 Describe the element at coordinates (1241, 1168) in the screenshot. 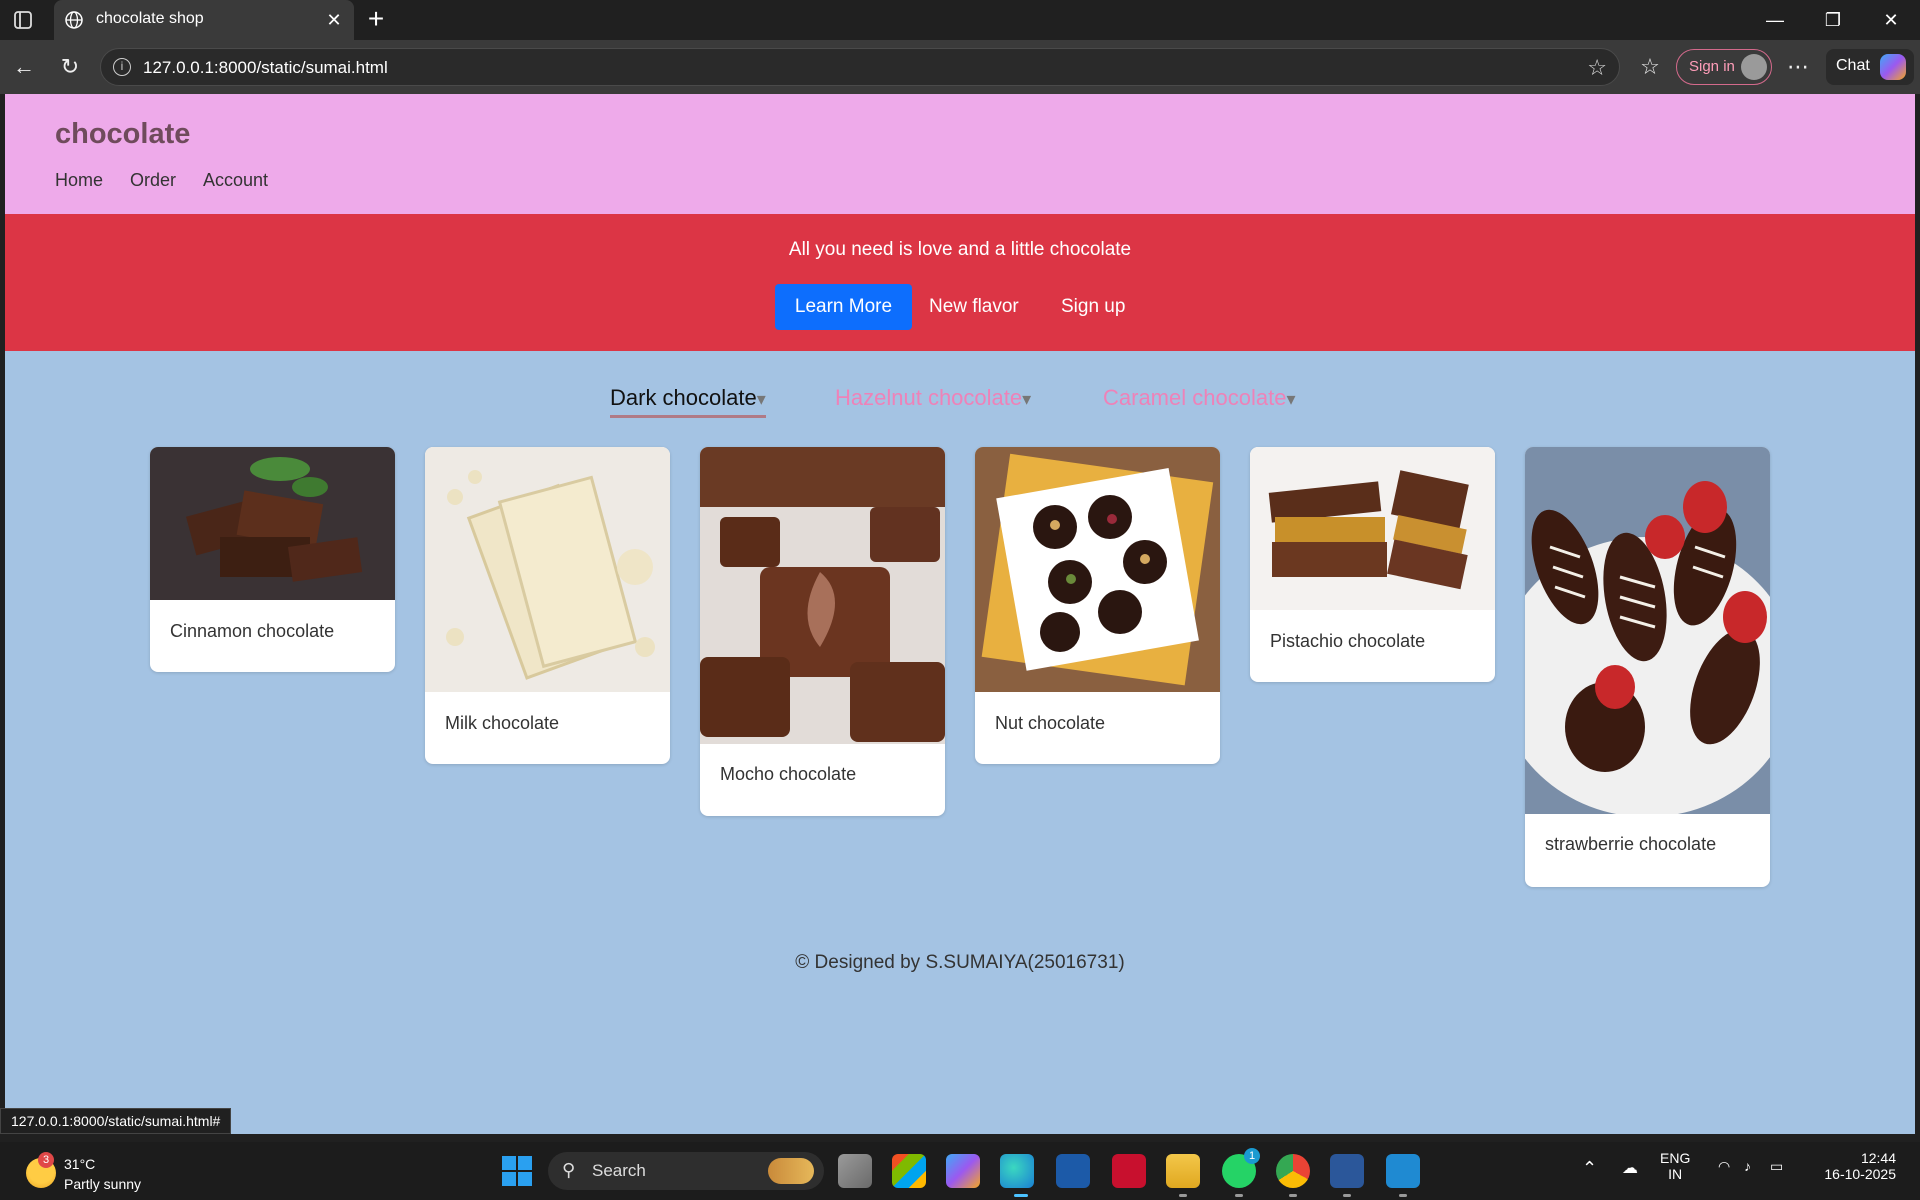

I see `whatsapp-icon: 1` at that location.